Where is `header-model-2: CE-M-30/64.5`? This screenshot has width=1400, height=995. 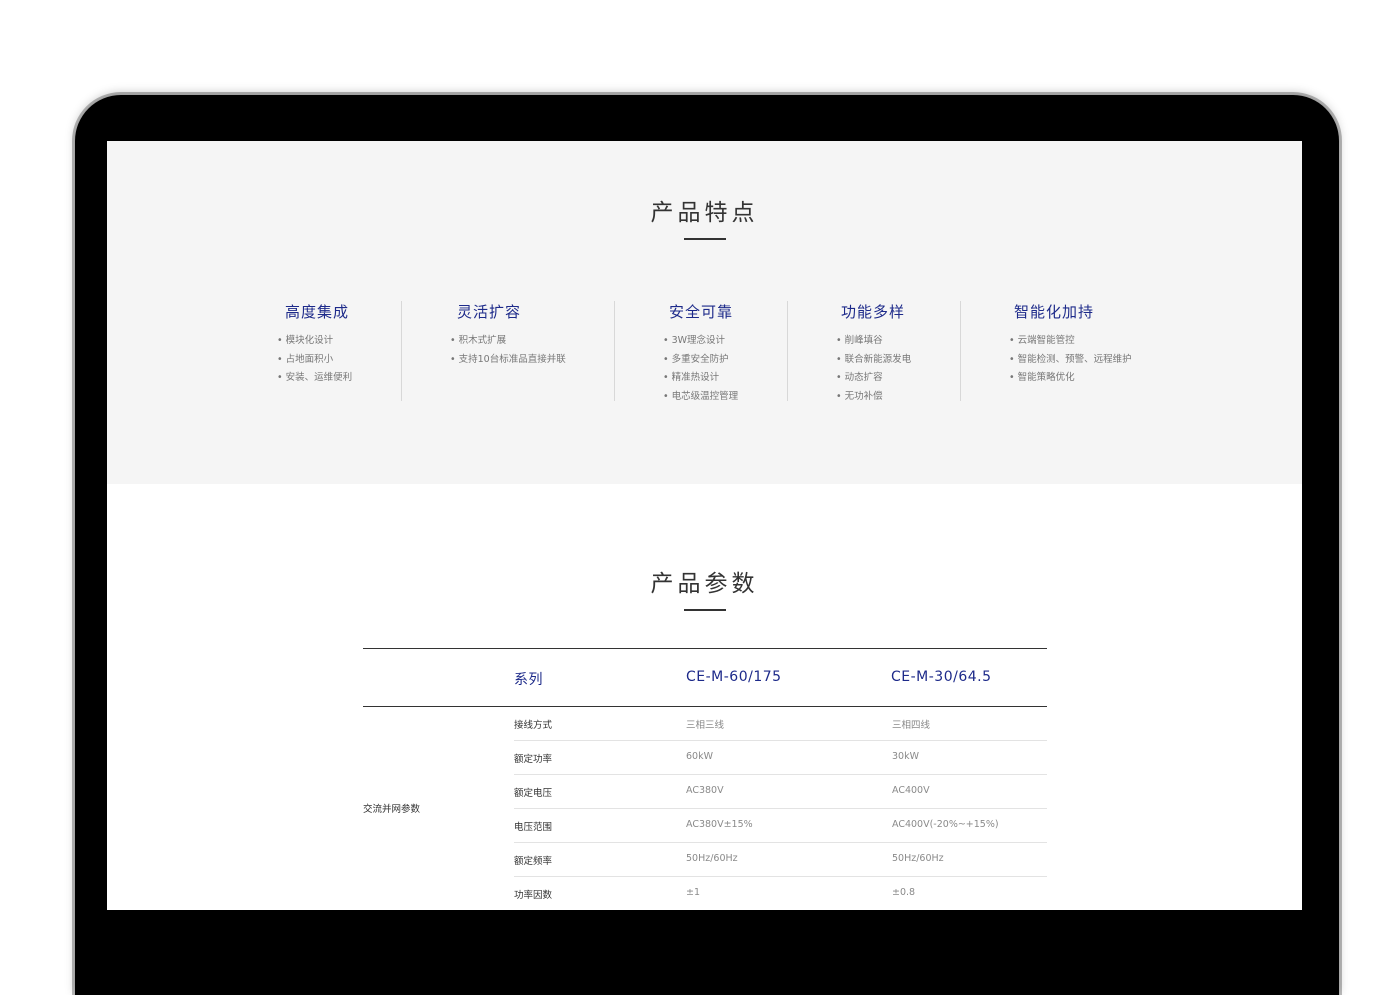 header-model-2: CE-M-30/64.5 is located at coordinates (941, 677).